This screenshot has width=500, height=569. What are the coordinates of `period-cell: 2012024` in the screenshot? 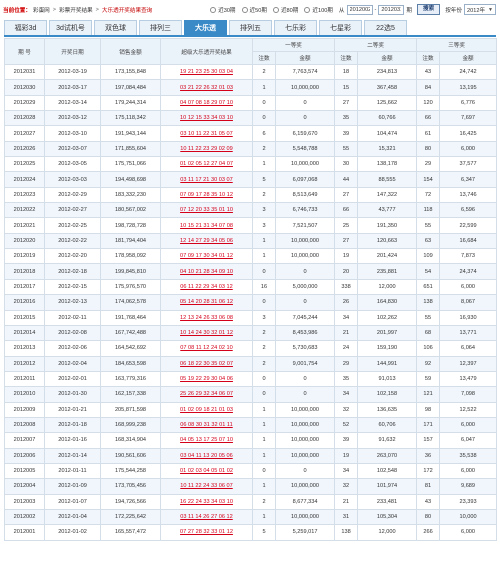 It's located at (24, 179).